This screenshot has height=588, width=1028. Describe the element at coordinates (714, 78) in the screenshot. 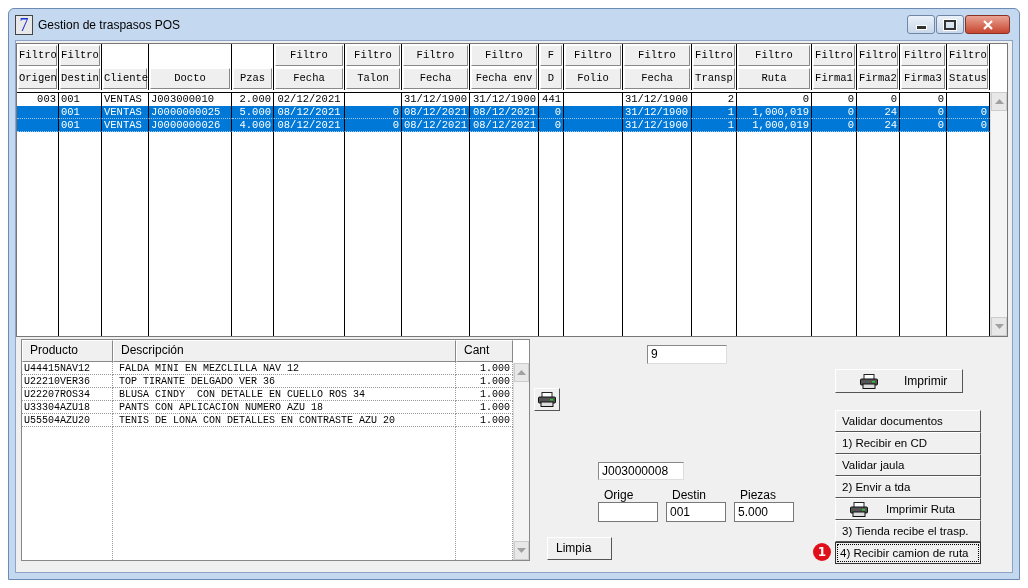

I see `column-header: Transp` at that location.